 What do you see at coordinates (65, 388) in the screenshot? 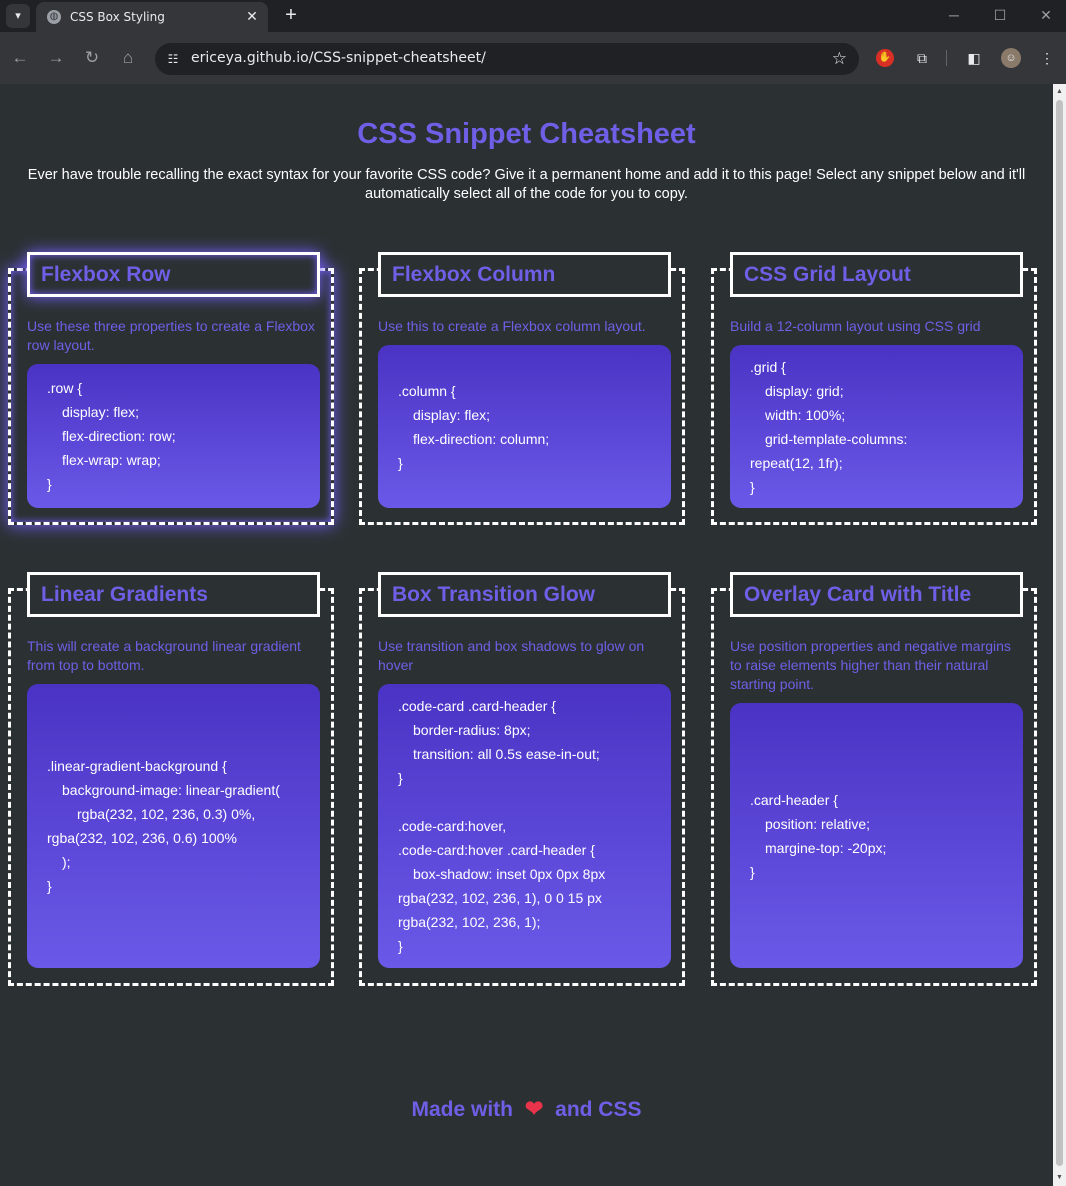
I see `code-line: .row {` at bounding box center [65, 388].